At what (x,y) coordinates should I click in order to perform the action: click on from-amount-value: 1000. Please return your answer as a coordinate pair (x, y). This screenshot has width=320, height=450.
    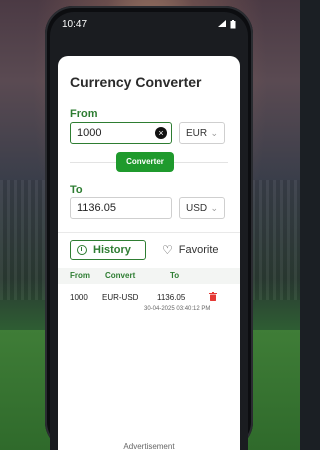
    Looking at the image, I should click on (89, 133).